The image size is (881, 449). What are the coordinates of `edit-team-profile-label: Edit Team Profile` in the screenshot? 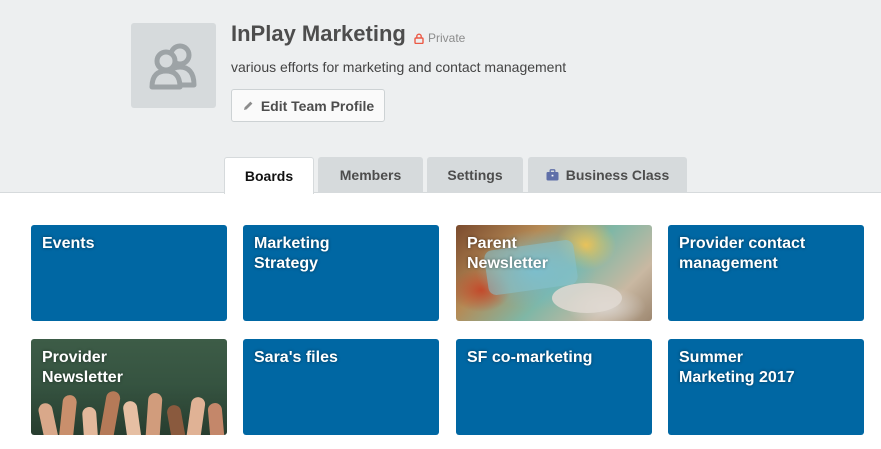 It's located at (317, 105).